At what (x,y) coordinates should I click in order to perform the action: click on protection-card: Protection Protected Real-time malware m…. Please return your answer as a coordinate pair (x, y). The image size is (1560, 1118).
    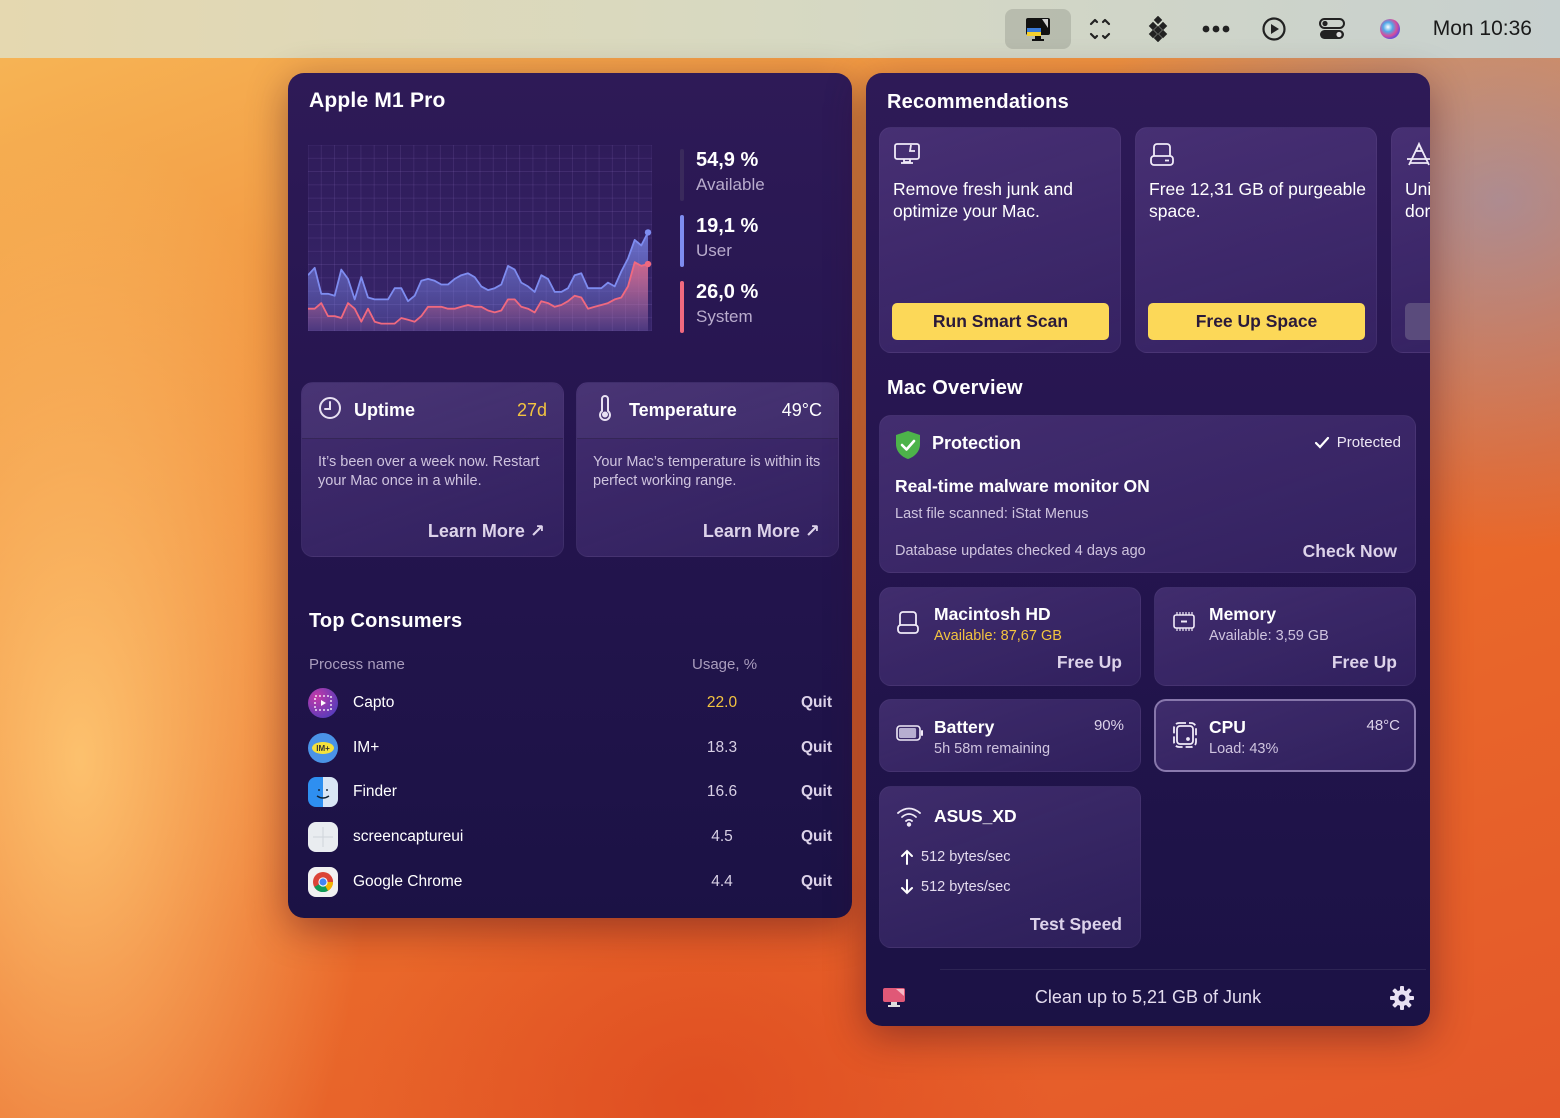
    Looking at the image, I should click on (1147, 494).